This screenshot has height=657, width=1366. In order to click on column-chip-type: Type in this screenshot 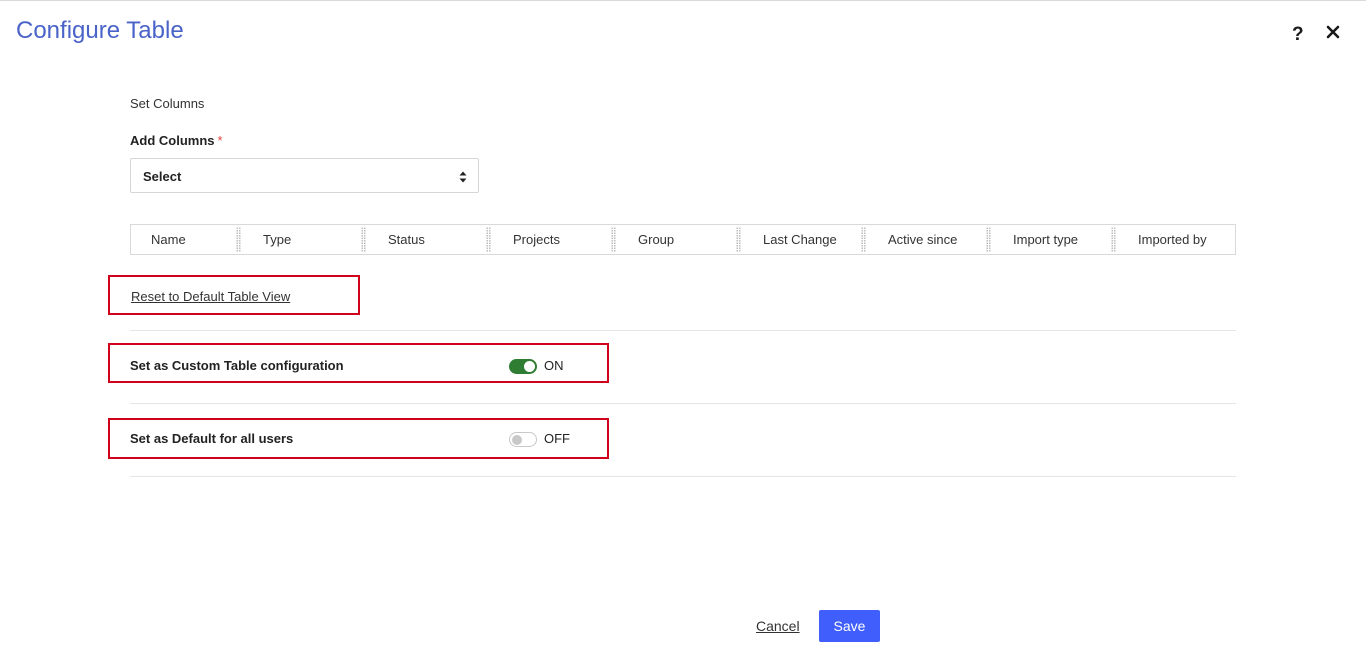, I will do `click(303, 239)`.